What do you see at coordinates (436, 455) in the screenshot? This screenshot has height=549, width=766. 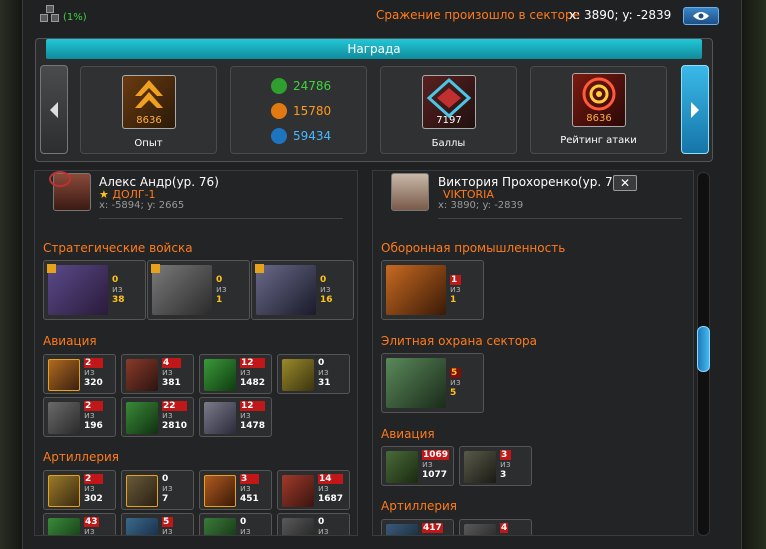 I see `unit-count: 1069` at bounding box center [436, 455].